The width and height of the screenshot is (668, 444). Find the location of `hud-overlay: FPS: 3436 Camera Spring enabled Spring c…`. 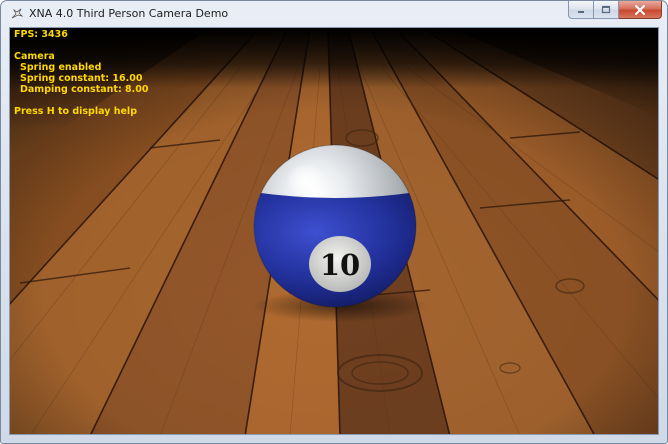

hud-overlay: FPS: 3436 Camera Spring enabled Spring c… is located at coordinates (81, 73).